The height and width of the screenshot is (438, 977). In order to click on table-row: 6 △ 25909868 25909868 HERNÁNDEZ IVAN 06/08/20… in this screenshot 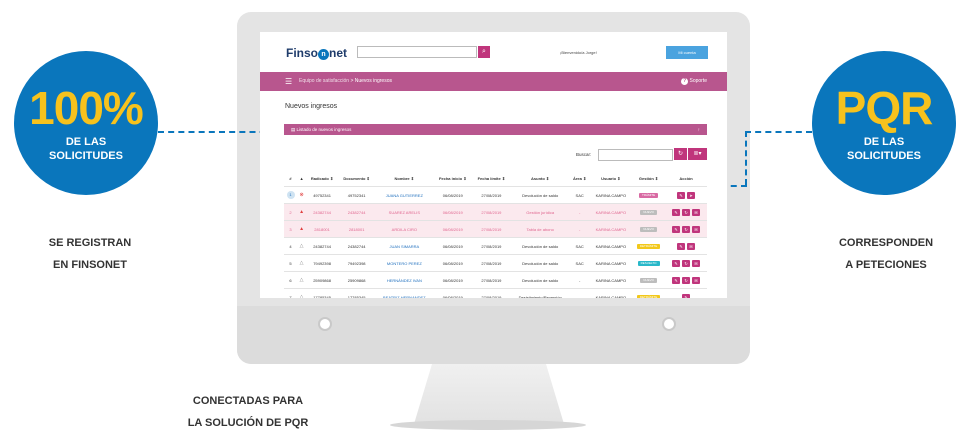, I will do `click(495, 280)`.